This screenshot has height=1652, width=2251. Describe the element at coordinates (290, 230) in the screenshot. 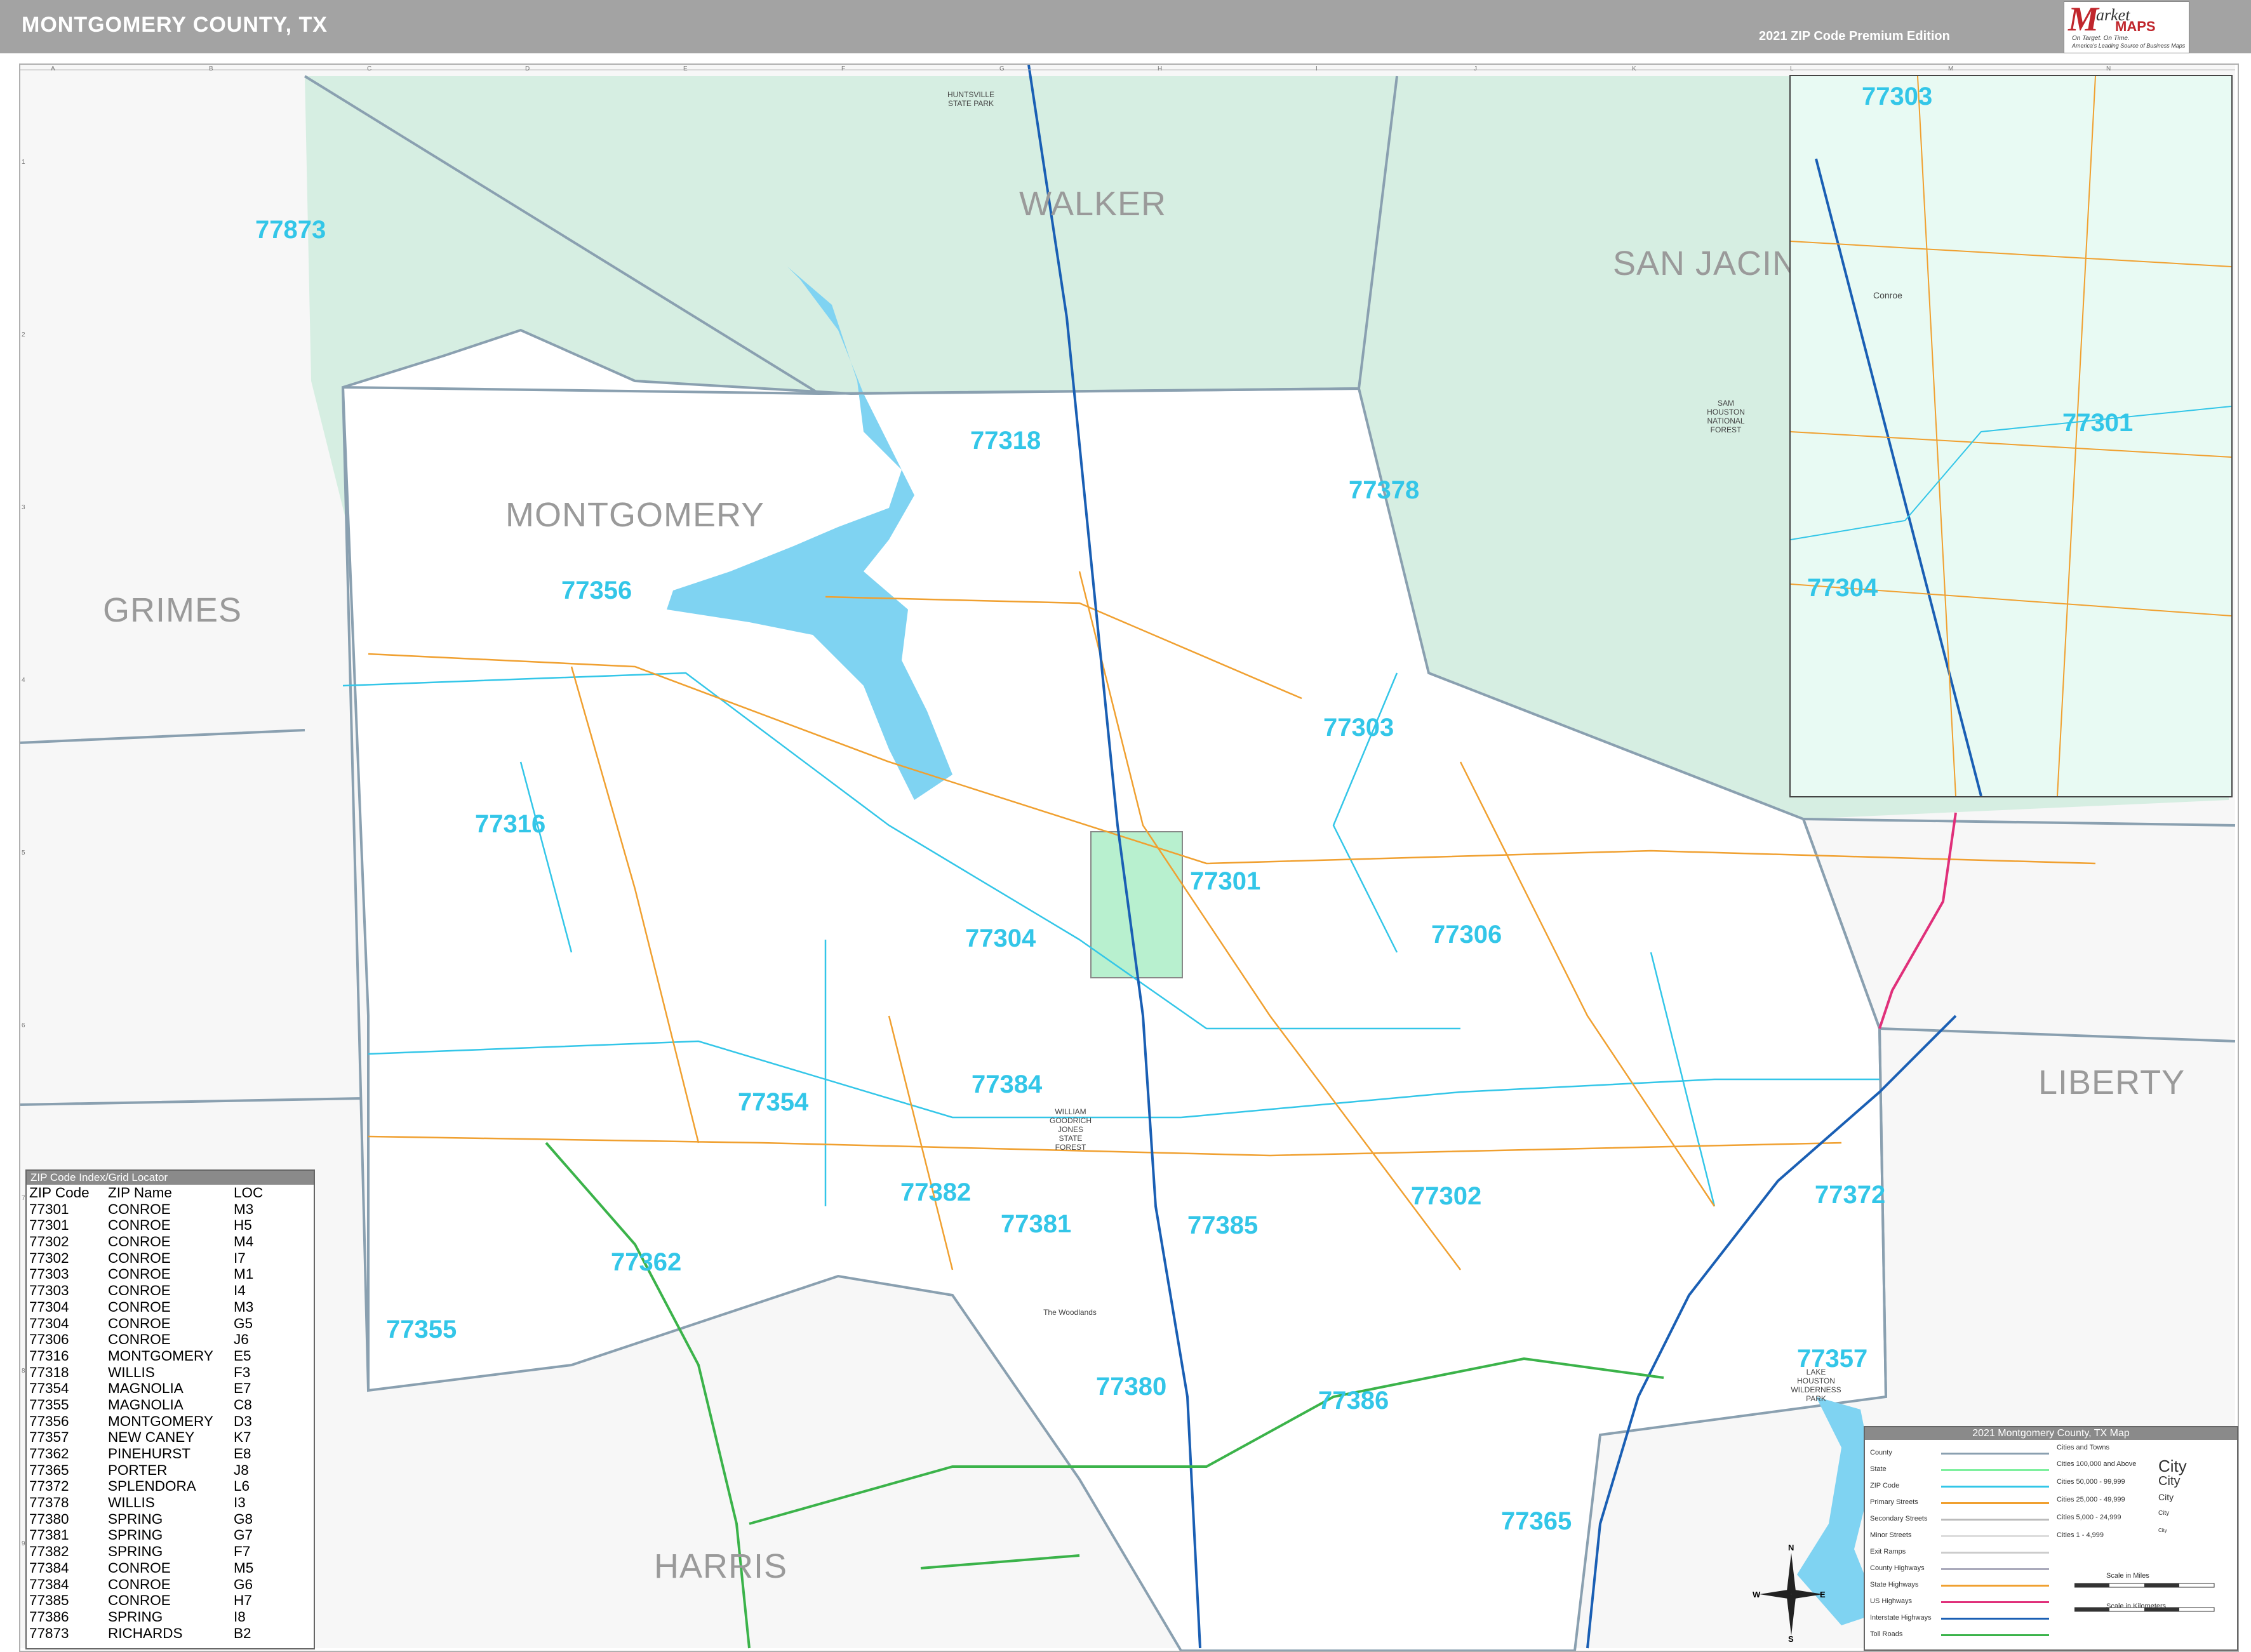

I see `zip-label: 77873` at that location.